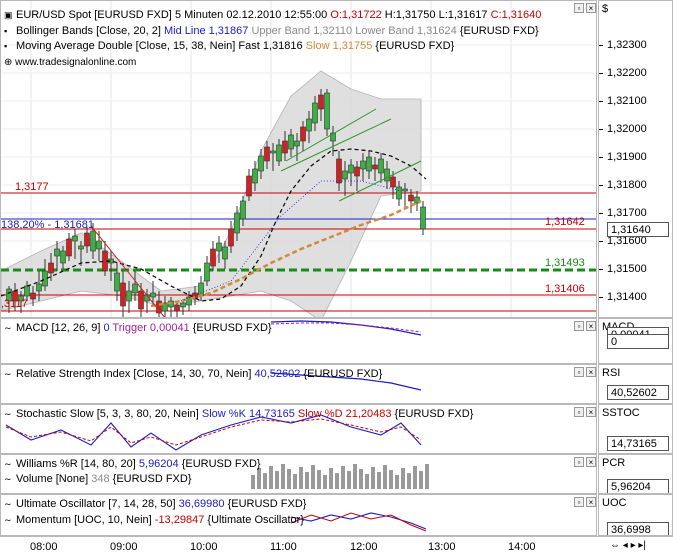 The width and height of the screenshot is (673, 556). I want to click on volume-legend: ∼ Volume [None] 348 {EURUSD FXD}, so click(98, 479).